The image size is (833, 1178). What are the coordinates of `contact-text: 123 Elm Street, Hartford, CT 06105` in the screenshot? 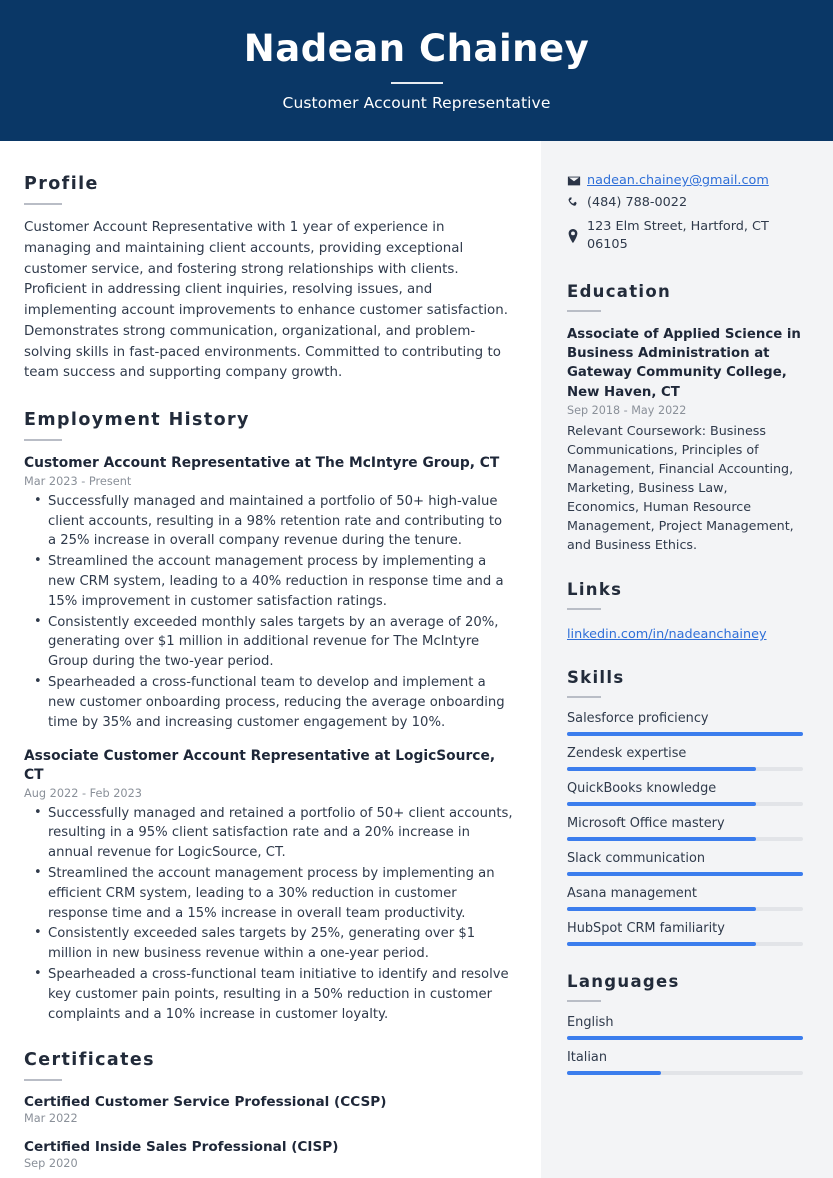 It's located at (678, 235).